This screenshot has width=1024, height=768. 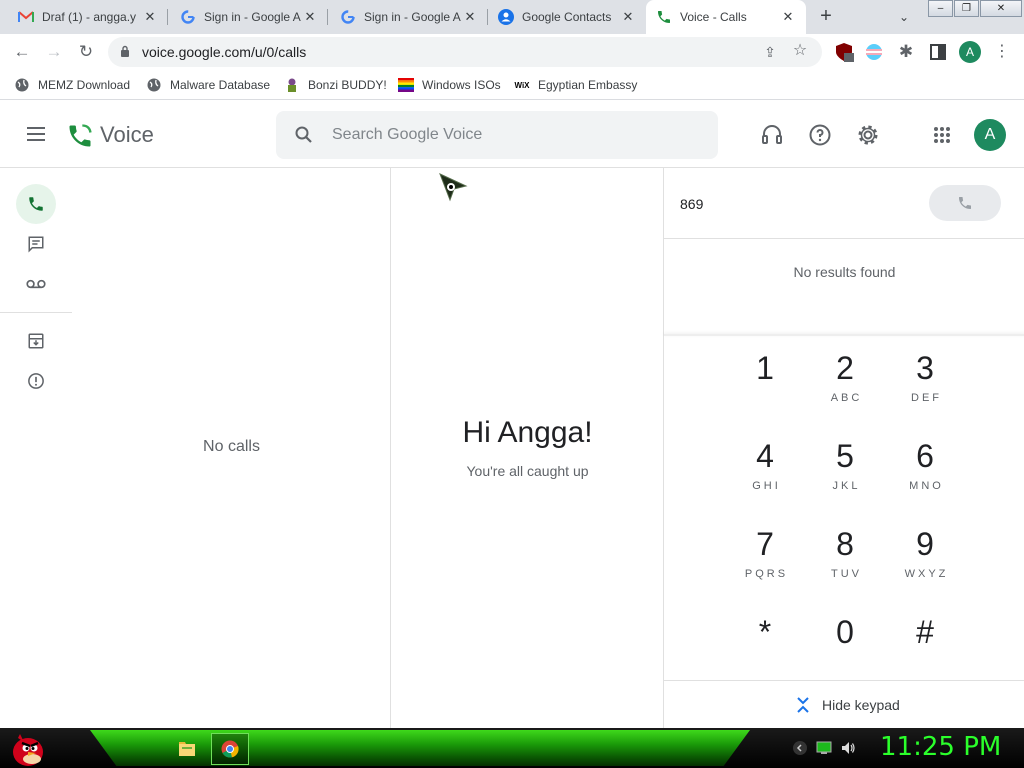 I want to click on keypad-key-1: 1, so click(x=765, y=388).